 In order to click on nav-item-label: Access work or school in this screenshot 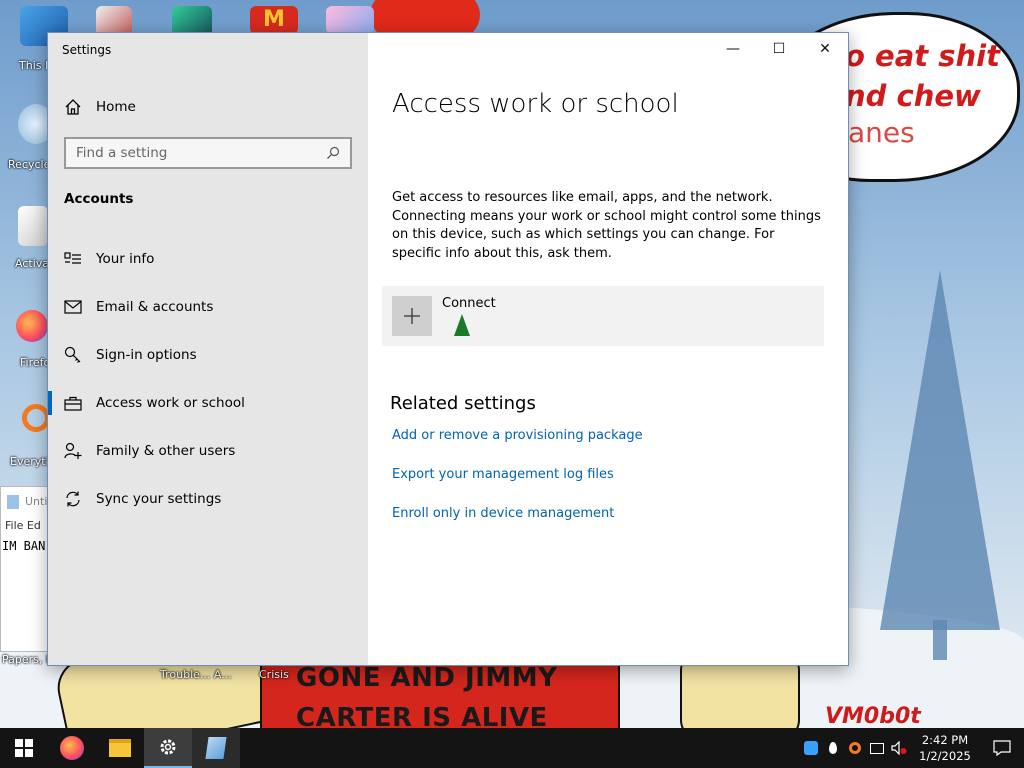, I will do `click(170, 403)`.